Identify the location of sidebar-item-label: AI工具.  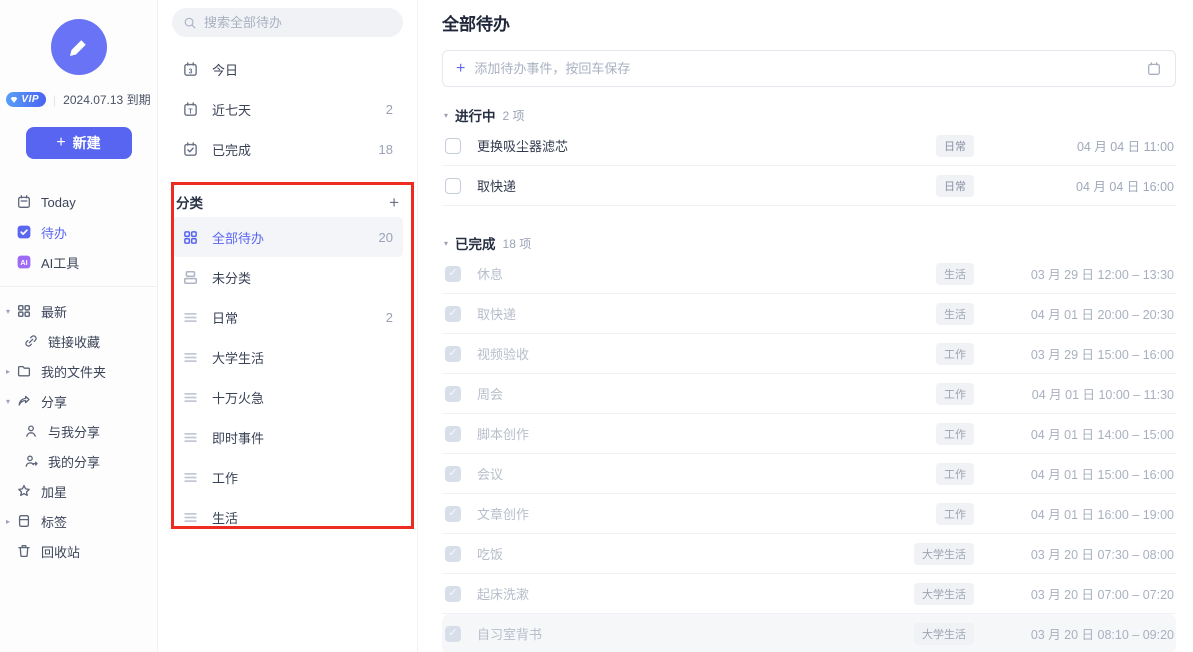
(60, 263).